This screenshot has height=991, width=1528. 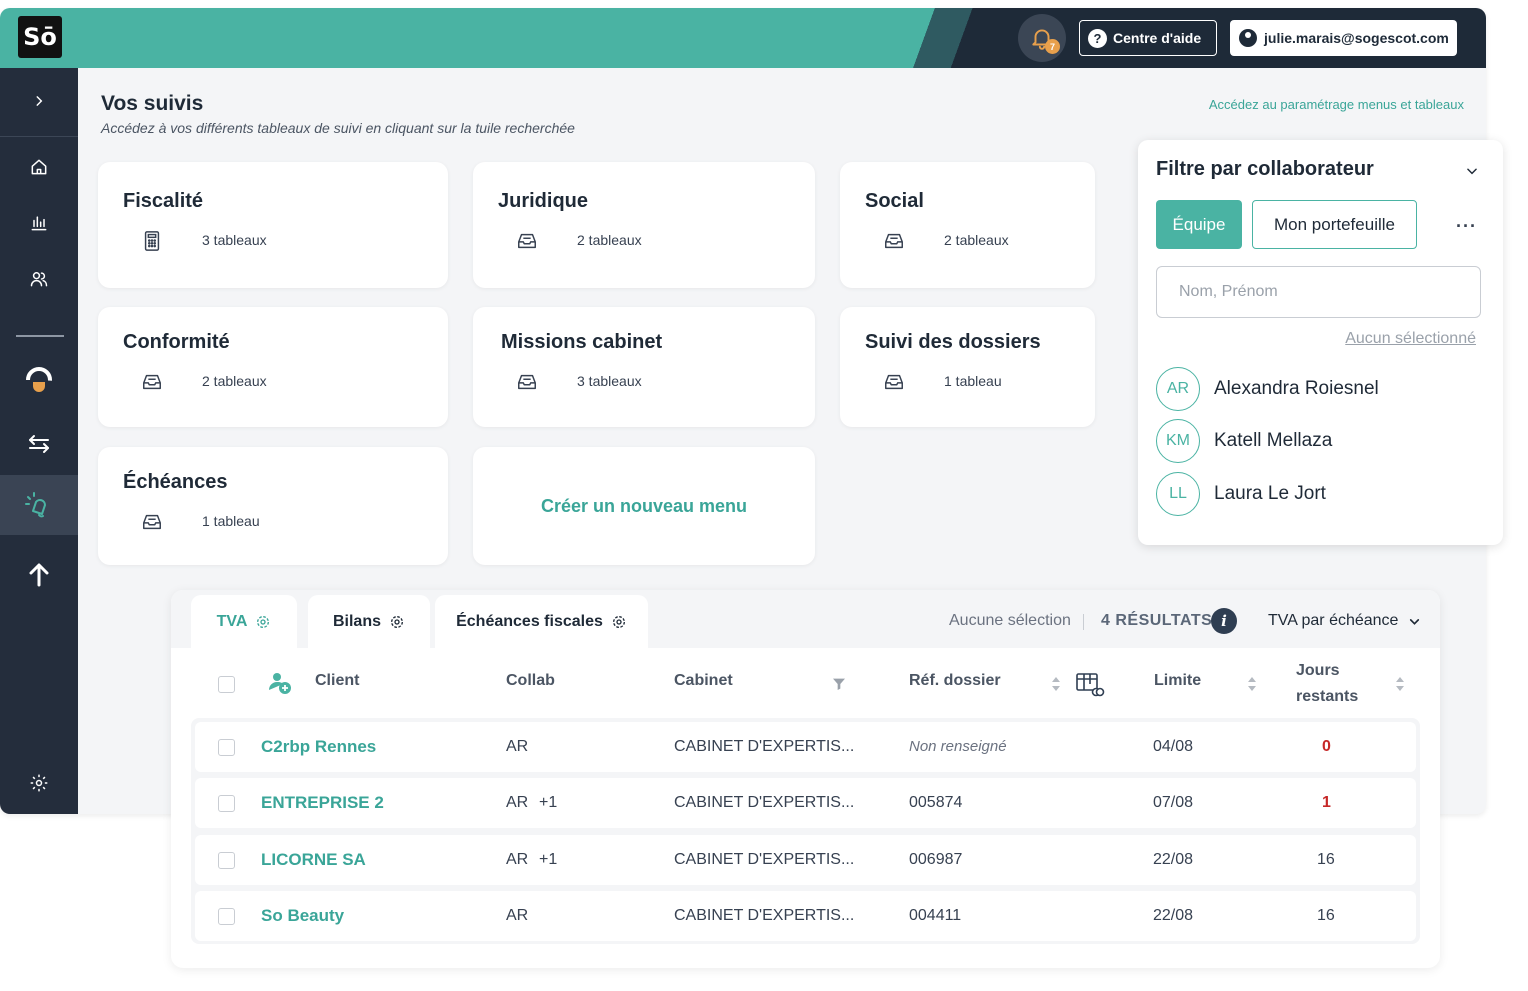 What do you see at coordinates (39, 136) in the screenshot?
I see `sidebar-divider` at bounding box center [39, 136].